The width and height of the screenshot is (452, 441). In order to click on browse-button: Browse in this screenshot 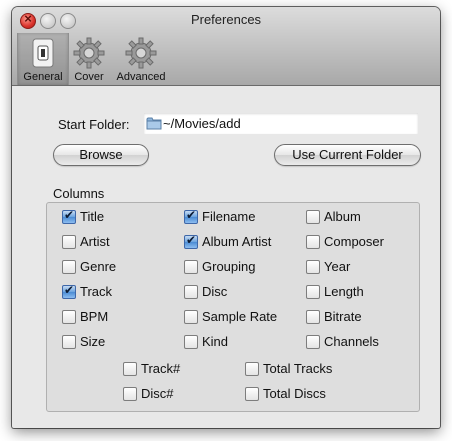, I will do `click(101, 155)`.